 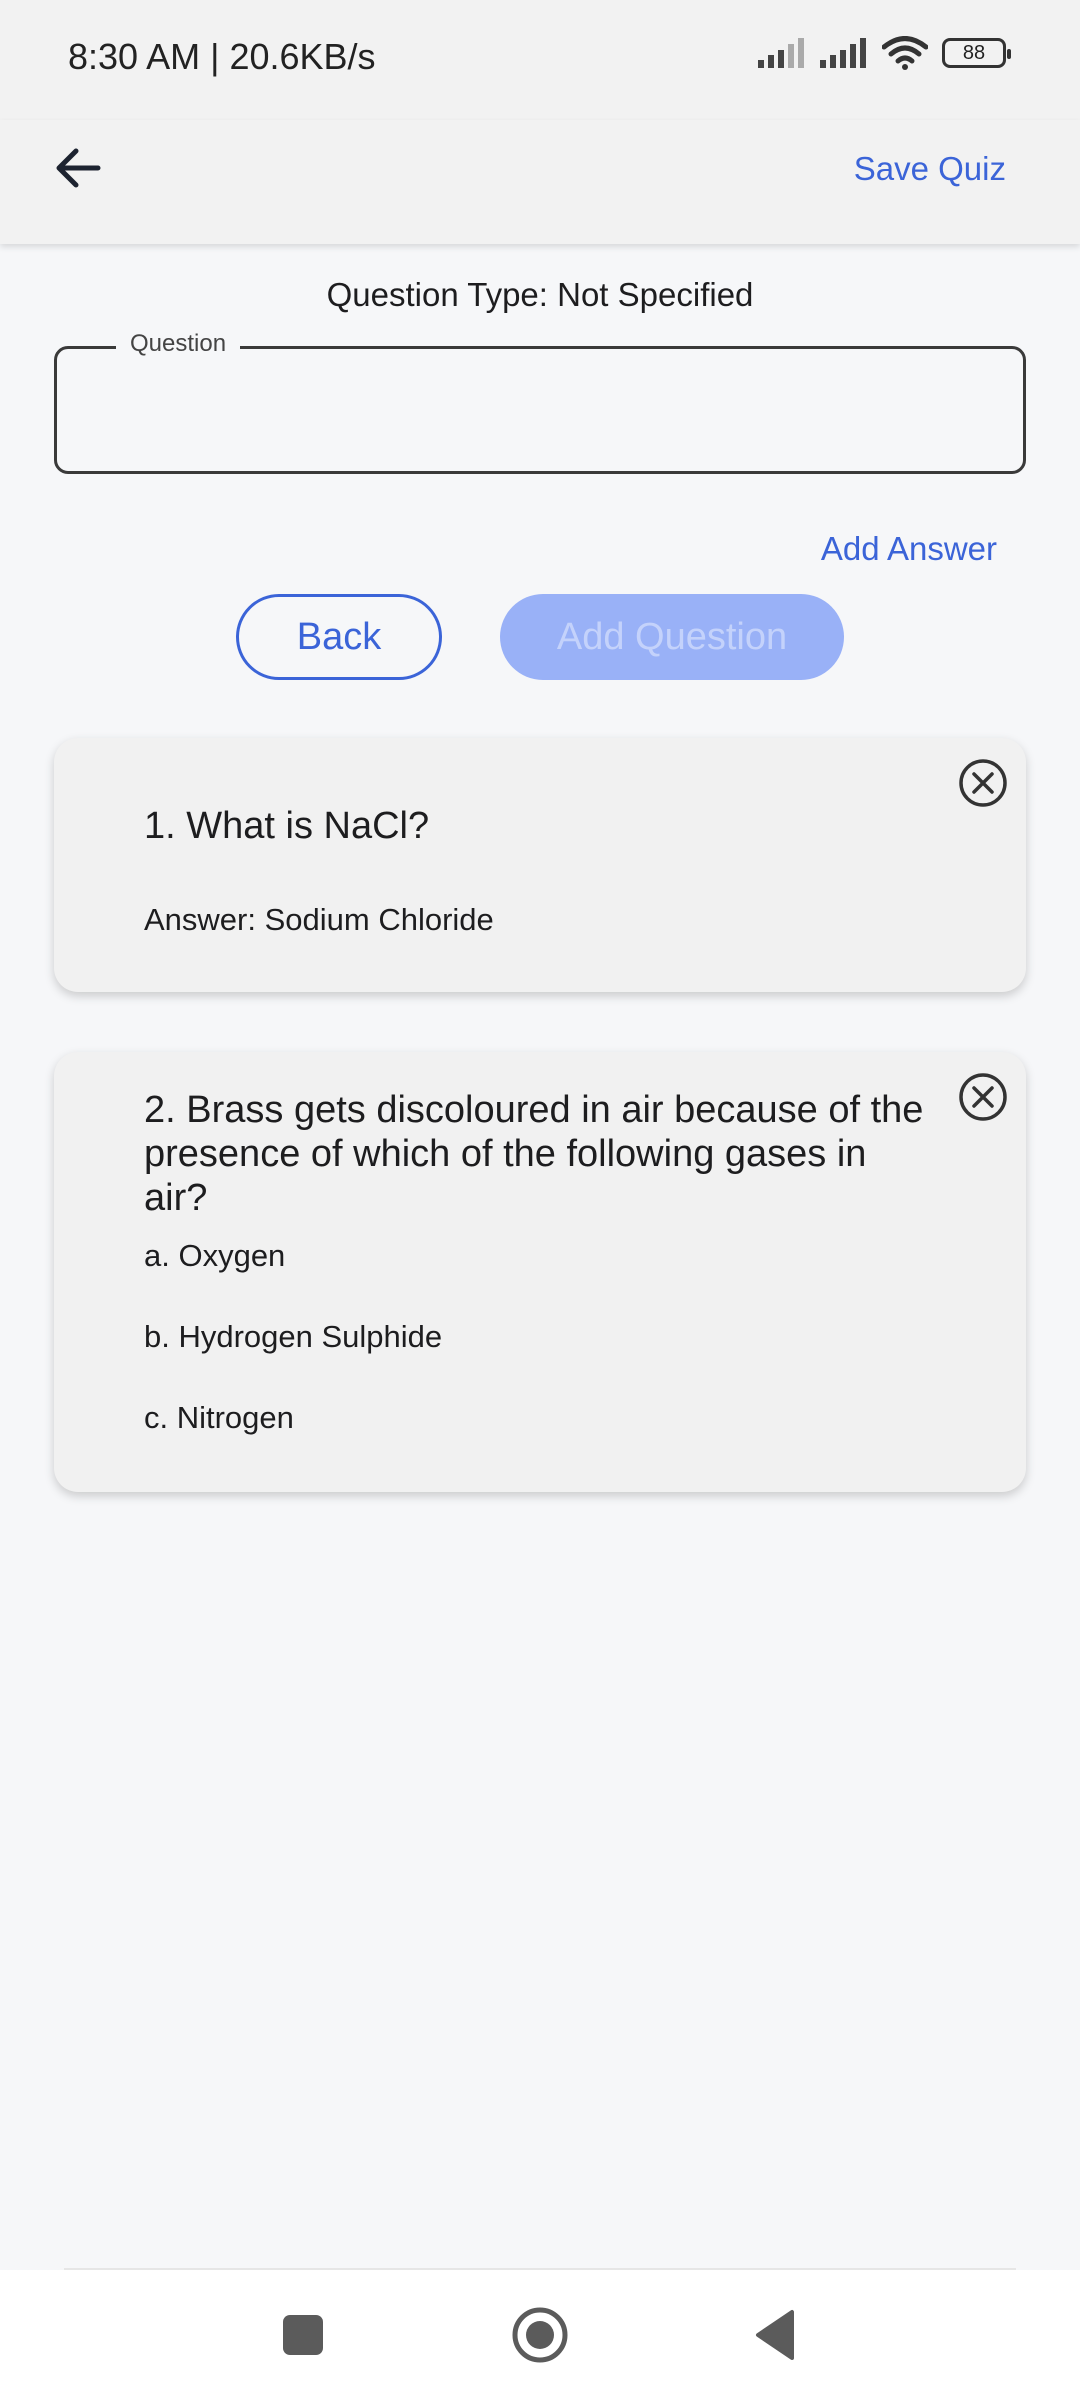 I want to click on recents-icon, so click(x=303, y=2335).